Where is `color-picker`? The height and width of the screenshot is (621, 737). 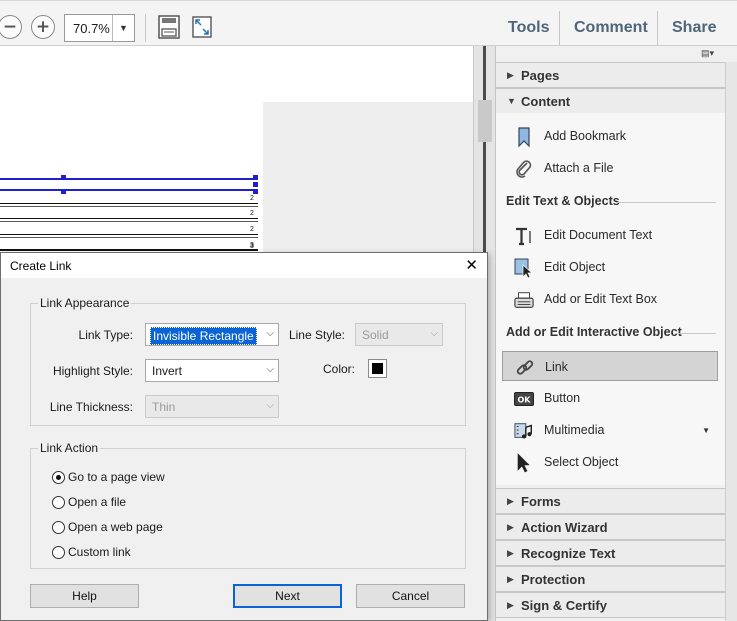
color-picker is located at coordinates (377, 368).